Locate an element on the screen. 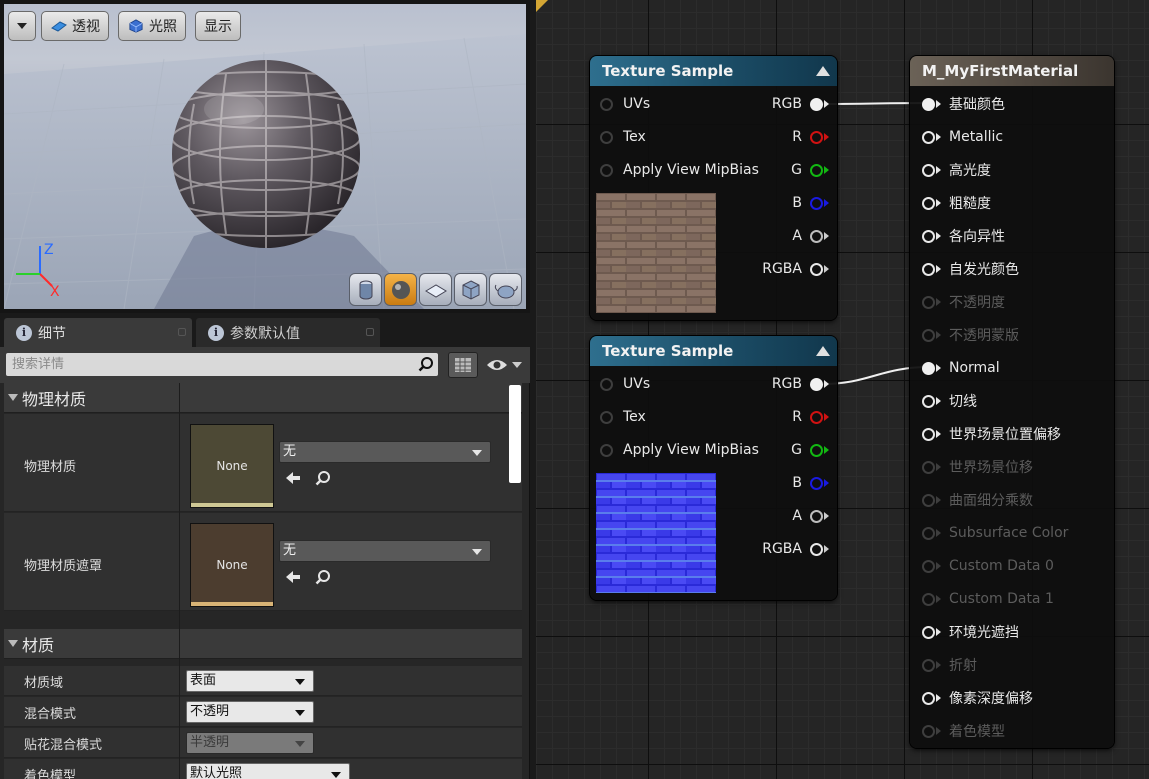  property-matrix-button is located at coordinates (463, 365).